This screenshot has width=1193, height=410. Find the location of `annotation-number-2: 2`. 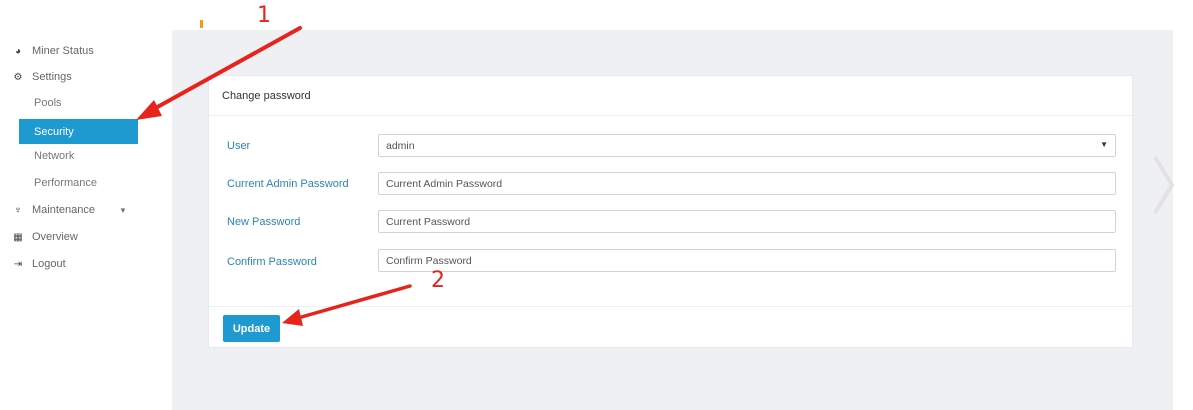

annotation-number-2: 2 is located at coordinates (438, 280).